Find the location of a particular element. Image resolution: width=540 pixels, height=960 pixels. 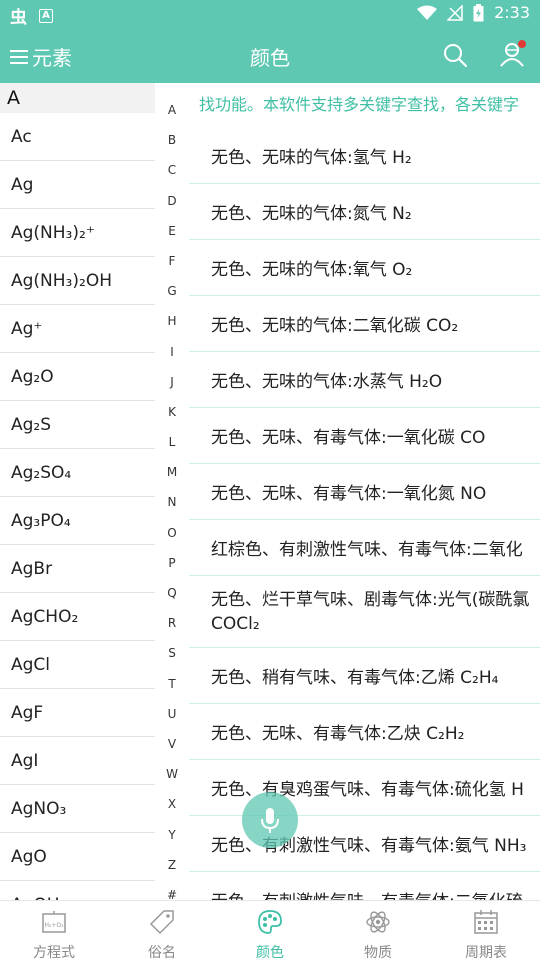

formula-list-item: Ag(NH₃)₂OH is located at coordinates (77, 281).